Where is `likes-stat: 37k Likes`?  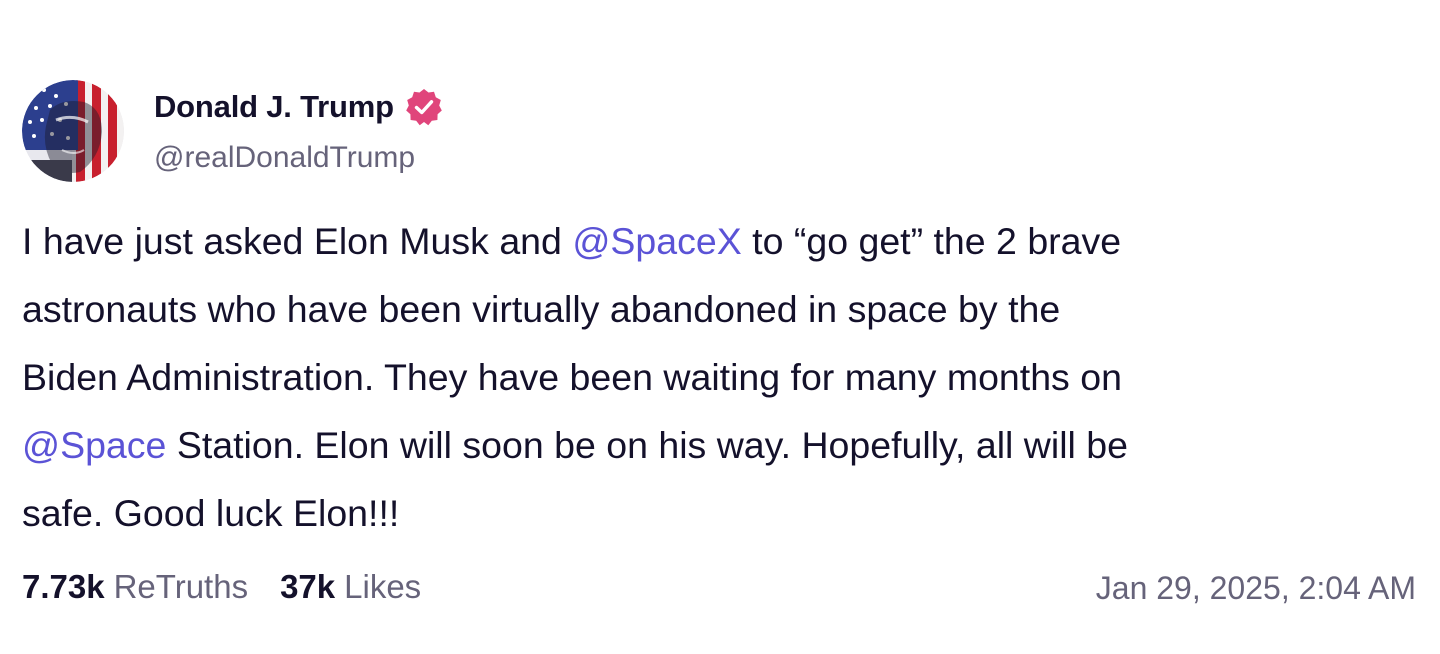 likes-stat: 37k Likes is located at coordinates (350, 587).